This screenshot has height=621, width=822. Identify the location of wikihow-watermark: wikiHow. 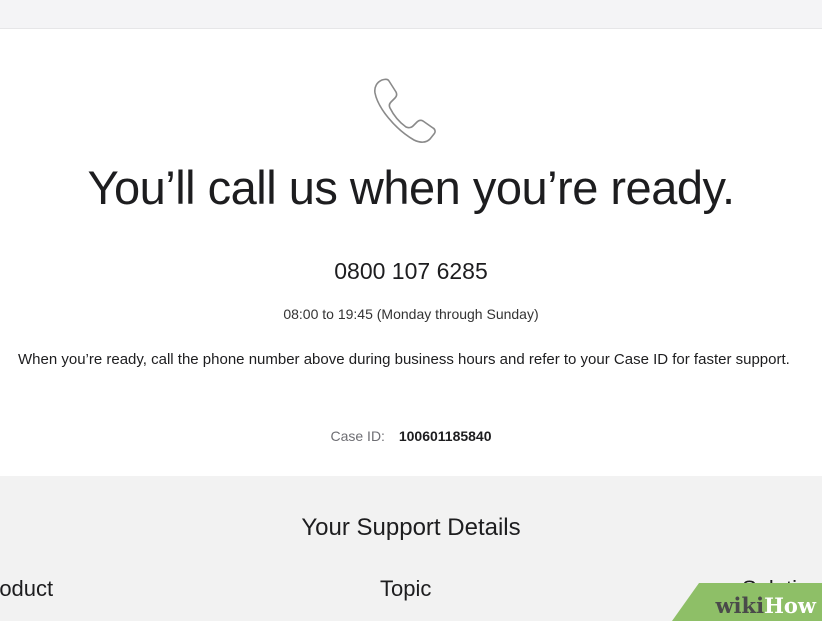
(747, 602).